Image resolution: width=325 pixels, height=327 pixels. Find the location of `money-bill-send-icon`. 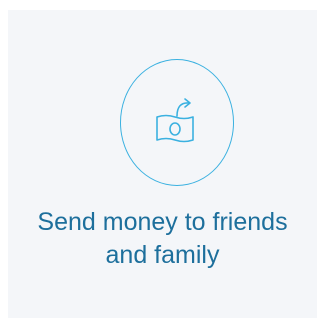

money-bill-send-icon is located at coordinates (175, 120).